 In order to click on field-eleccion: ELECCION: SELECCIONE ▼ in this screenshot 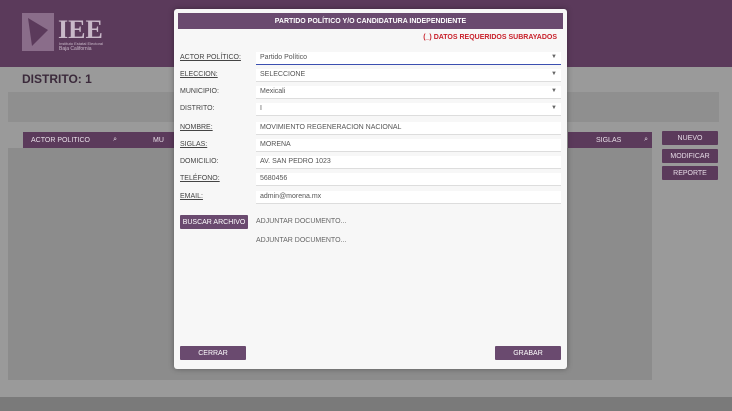, I will do `click(370, 75)`.